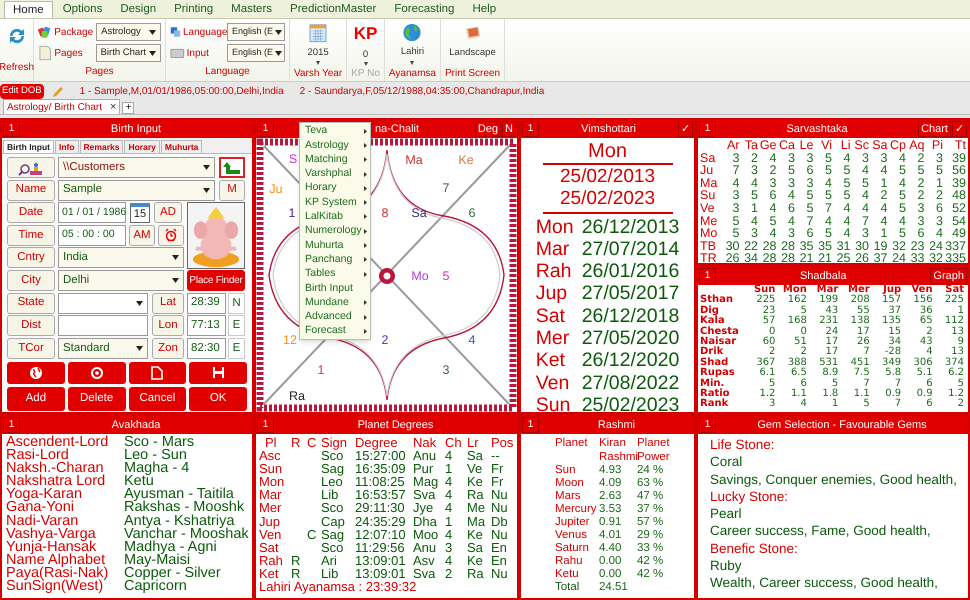 Image resolution: width=970 pixels, height=600 pixels. What do you see at coordinates (31, 325) in the screenshot?
I see `field-button: Dist` at bounding box center [31, 325].